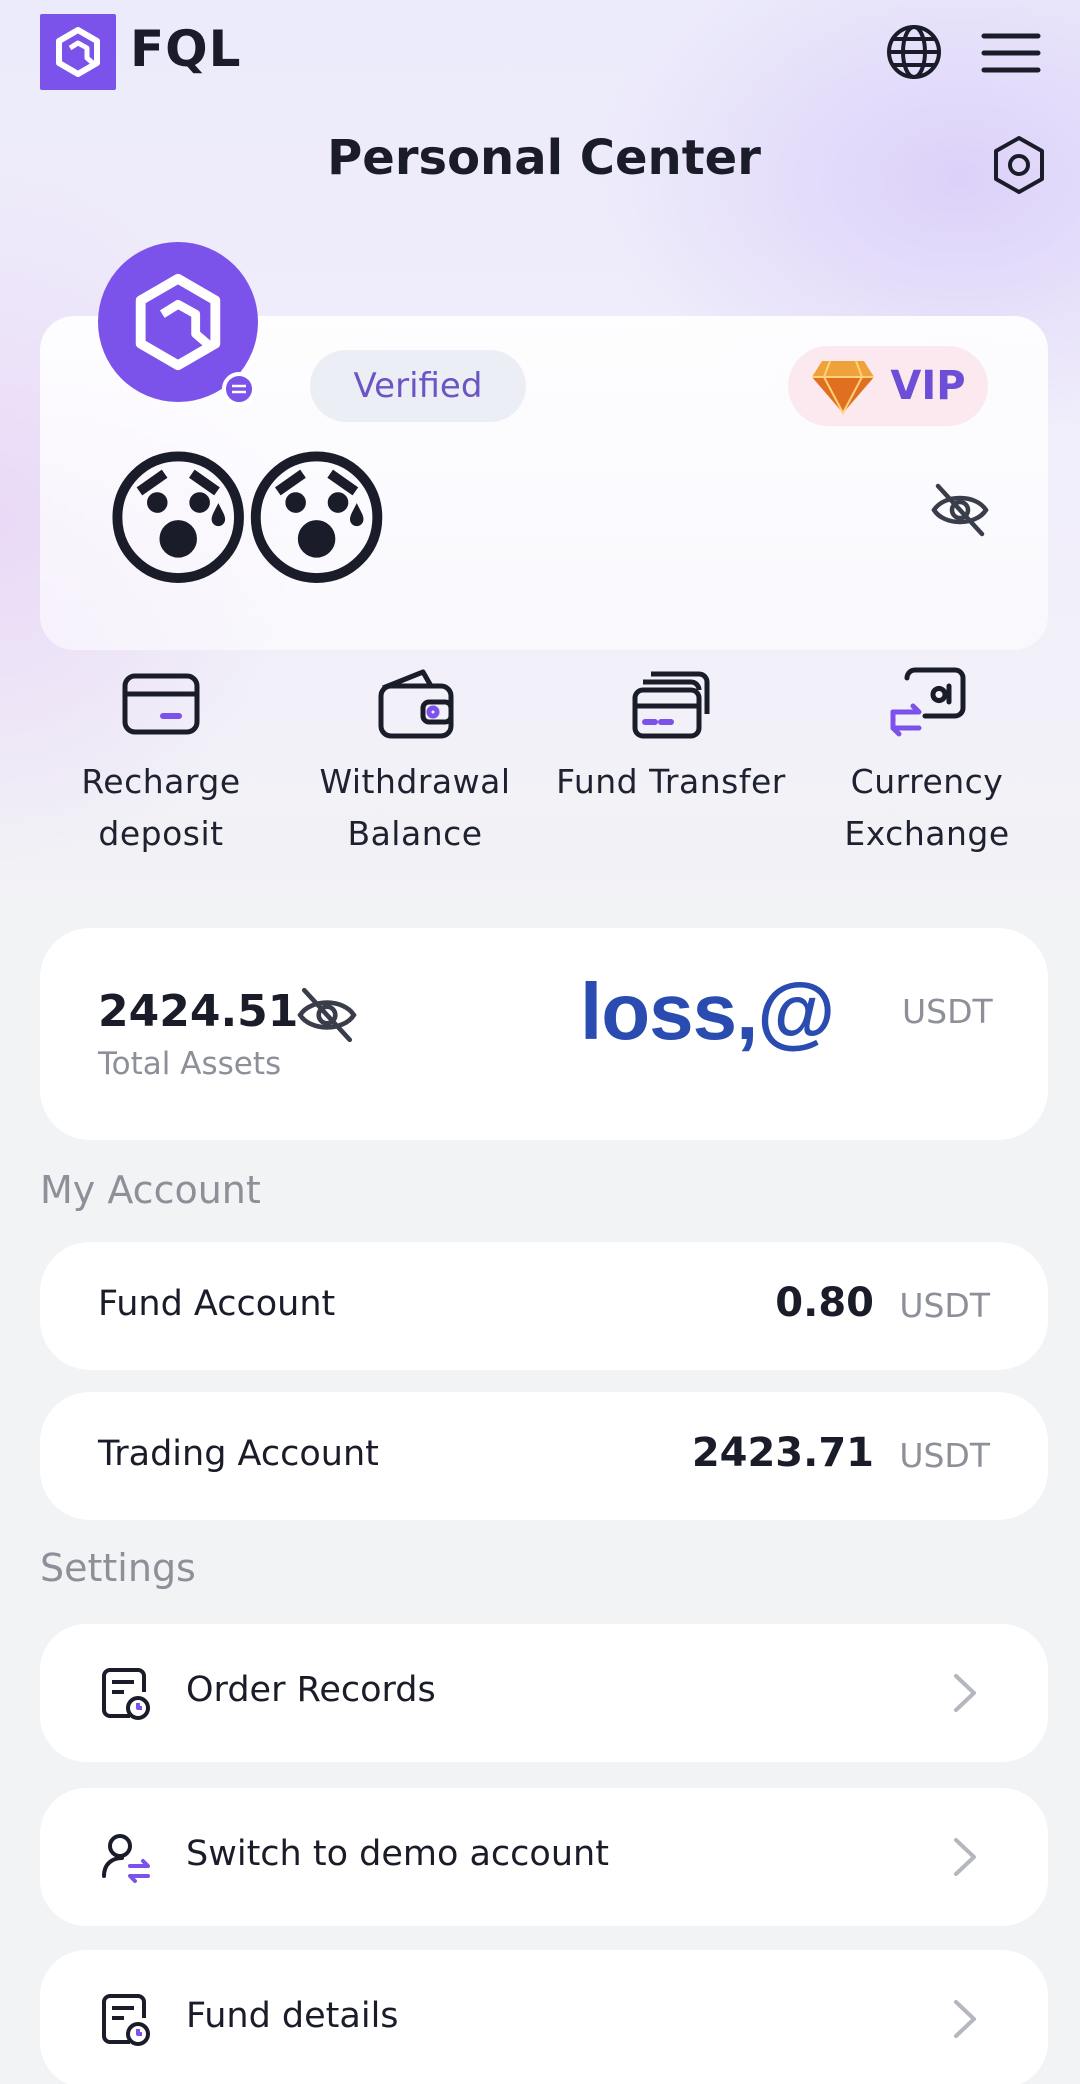  I want to click on total-assets-label: Total Assets, so click(190, 1064).